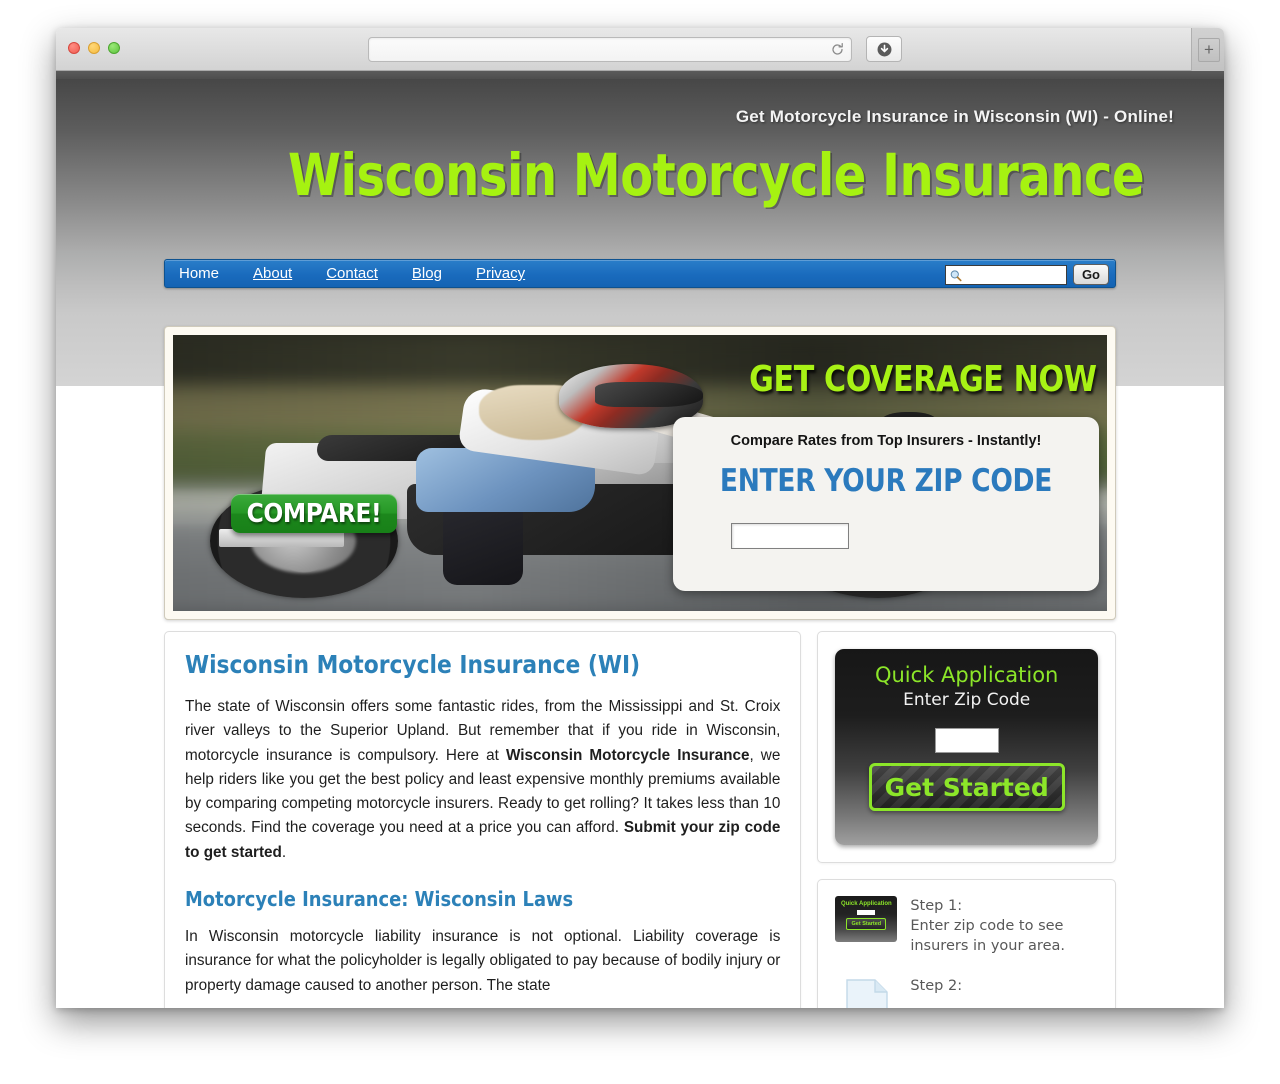  Describe the element at coordinates (966, 787) in the screenshot. I see `get-started-button: Get Started` at that location.